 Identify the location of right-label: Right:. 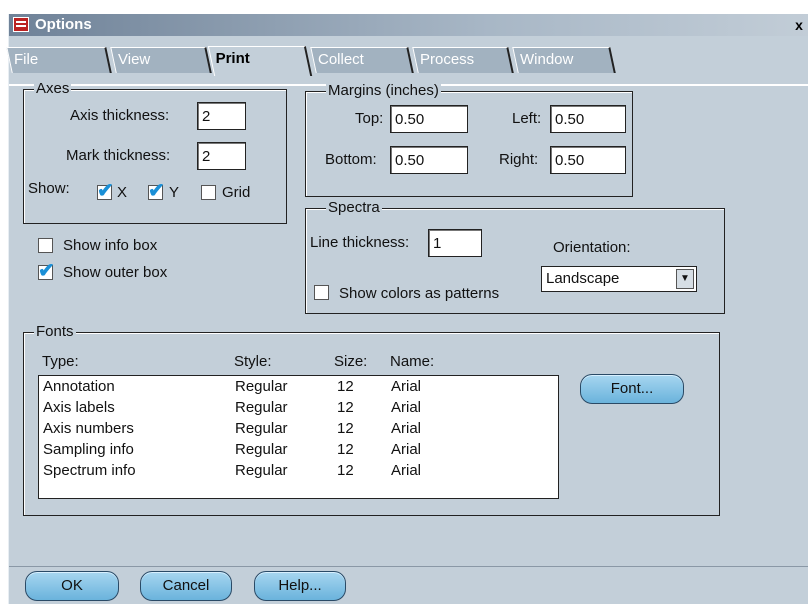
(519, 159).